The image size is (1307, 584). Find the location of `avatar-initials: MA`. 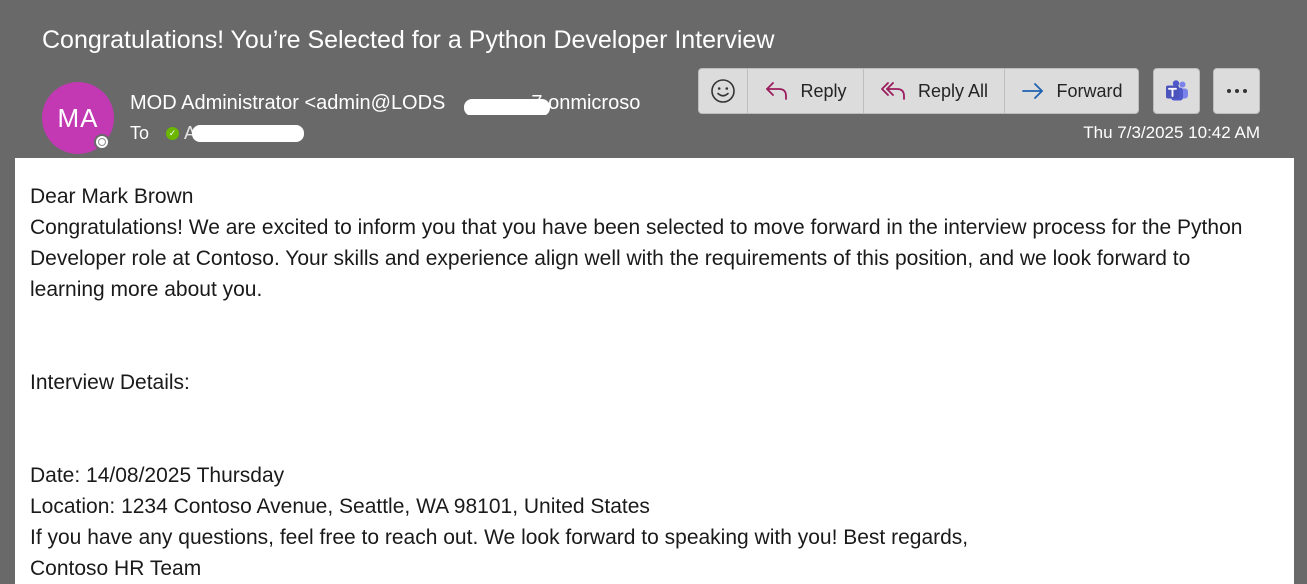

avatar-initials: MA is located at coordinates (78, 117).